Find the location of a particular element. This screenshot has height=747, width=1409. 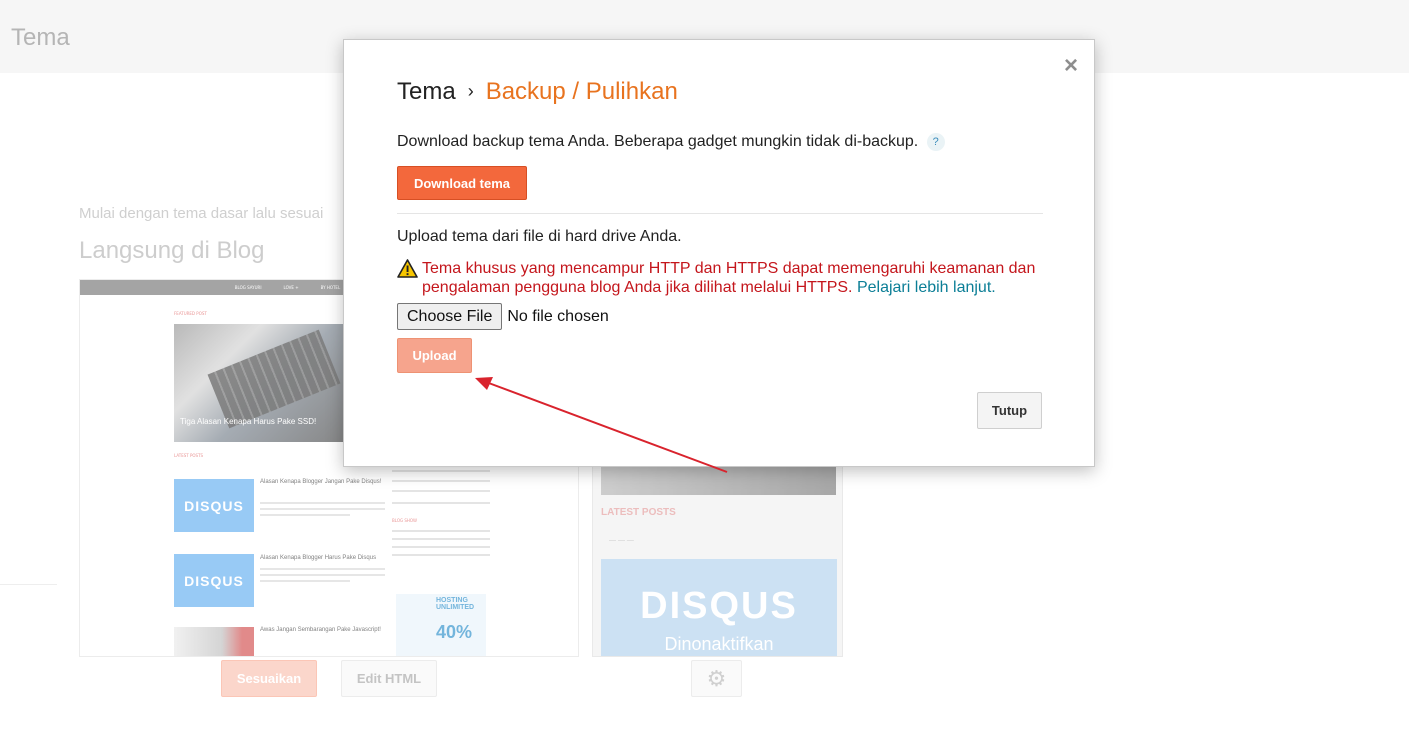

preview-hero-image: Tiga Alasan Kenapa Harus Pake SSD! is located at coordinates (261, 383).